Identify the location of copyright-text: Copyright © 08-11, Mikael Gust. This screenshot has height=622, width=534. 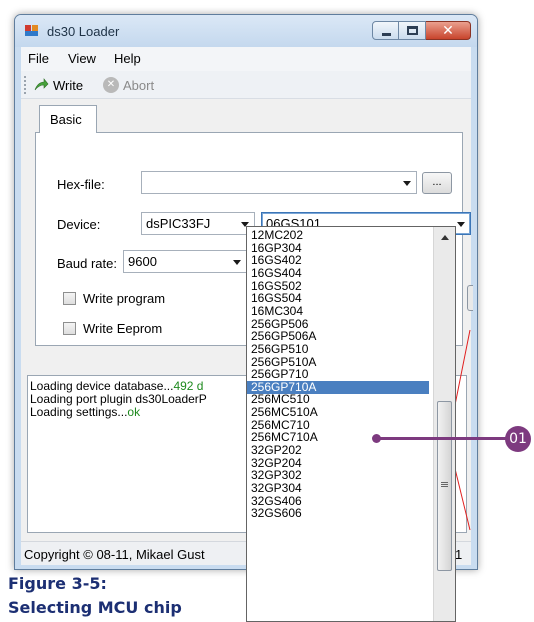
(114, 554).